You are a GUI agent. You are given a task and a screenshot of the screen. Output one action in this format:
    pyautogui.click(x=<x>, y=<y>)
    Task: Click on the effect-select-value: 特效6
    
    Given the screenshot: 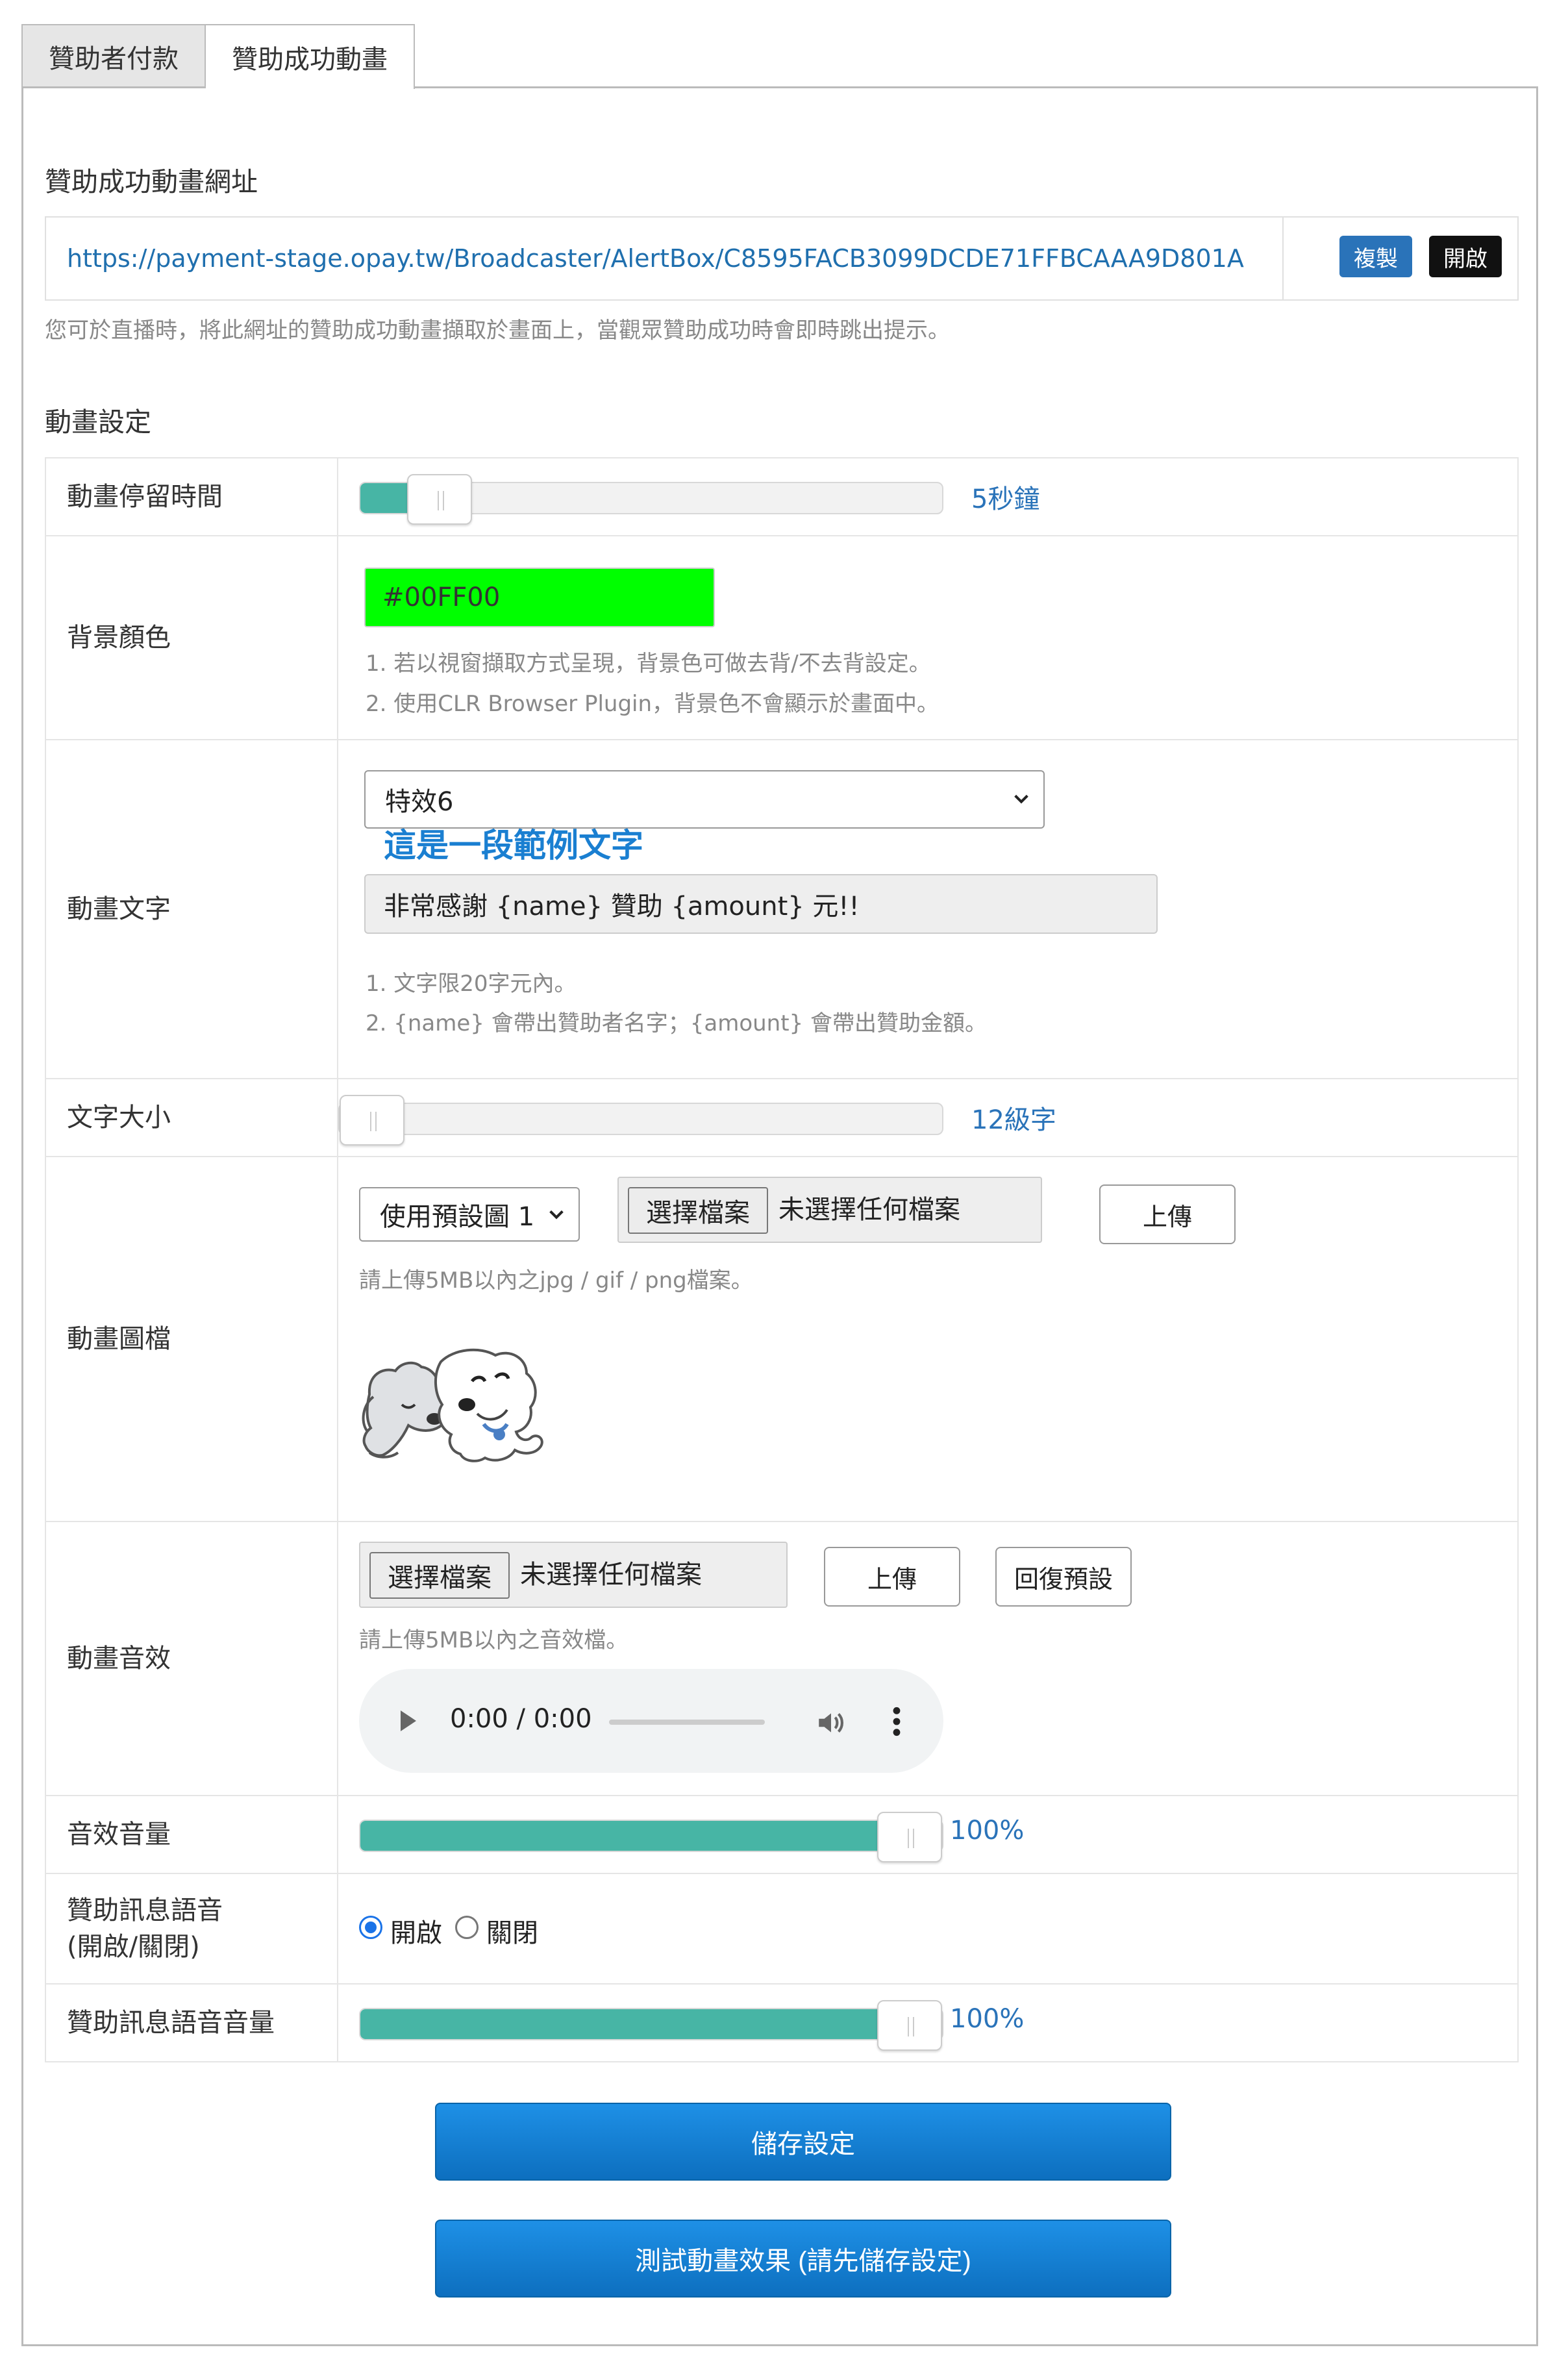 What is the action you would take?
    pyautogui.click(x=419, y=802)
    